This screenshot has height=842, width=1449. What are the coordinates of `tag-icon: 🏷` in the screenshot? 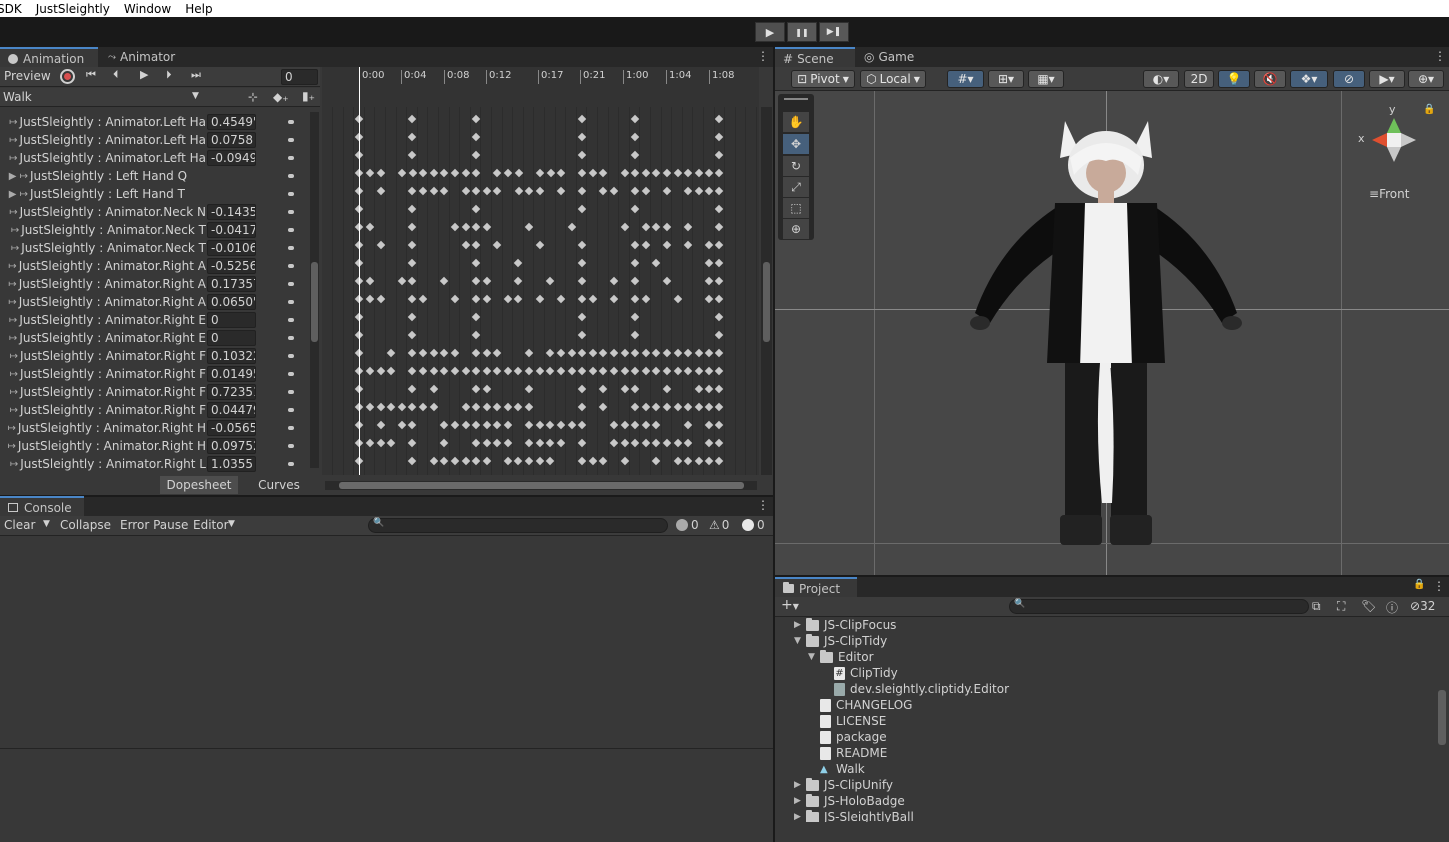 It's located at (1368, 606).